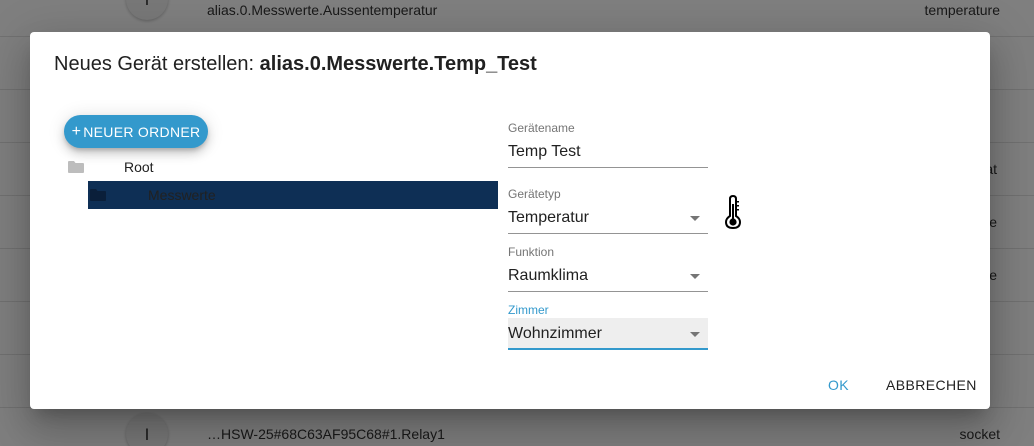  Describe the element at coordinates (182, 195) in the screenshot. I see `tree-item-label: Messwerte` at that location.